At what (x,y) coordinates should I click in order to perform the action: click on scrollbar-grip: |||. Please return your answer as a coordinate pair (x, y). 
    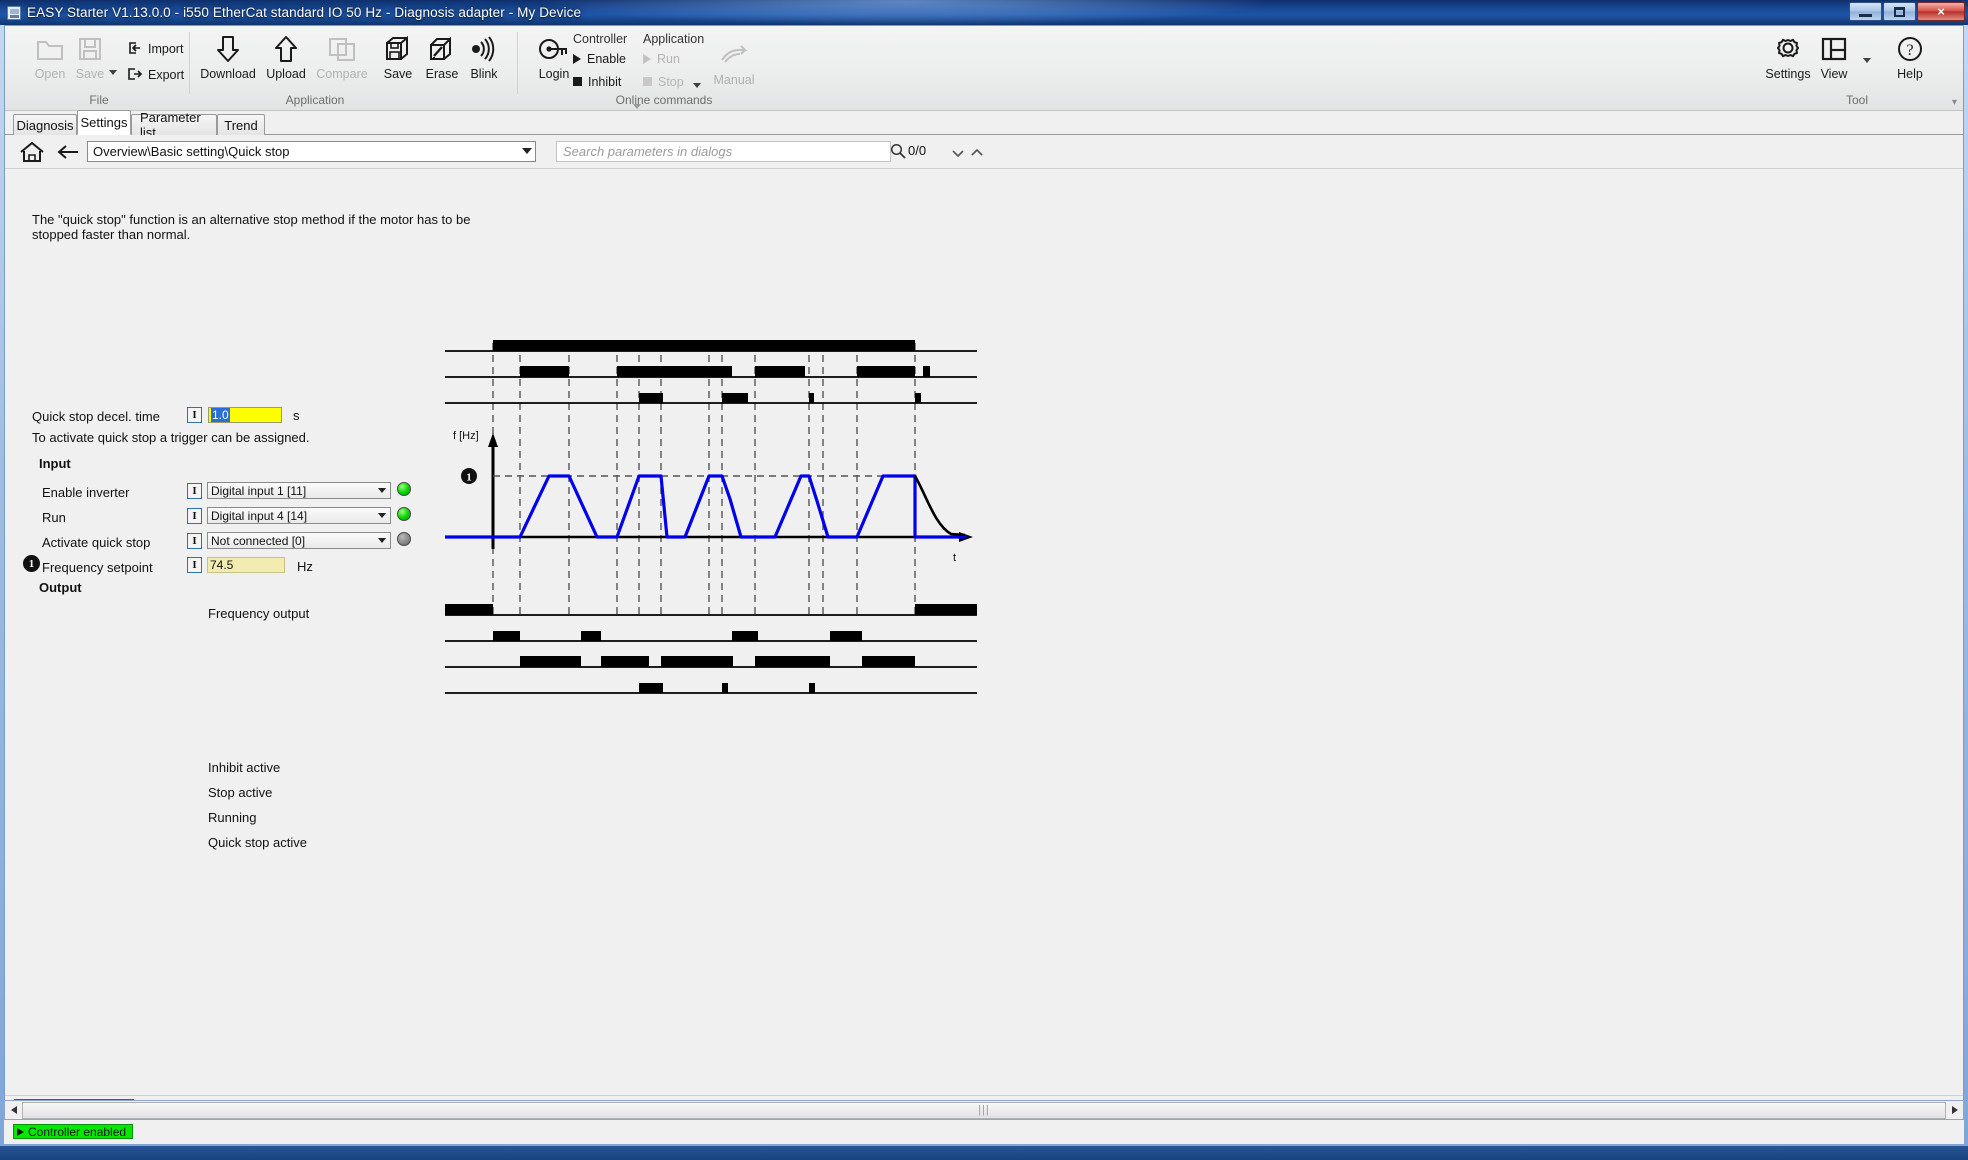
    Looking at the image, I should click on (984, 1110).